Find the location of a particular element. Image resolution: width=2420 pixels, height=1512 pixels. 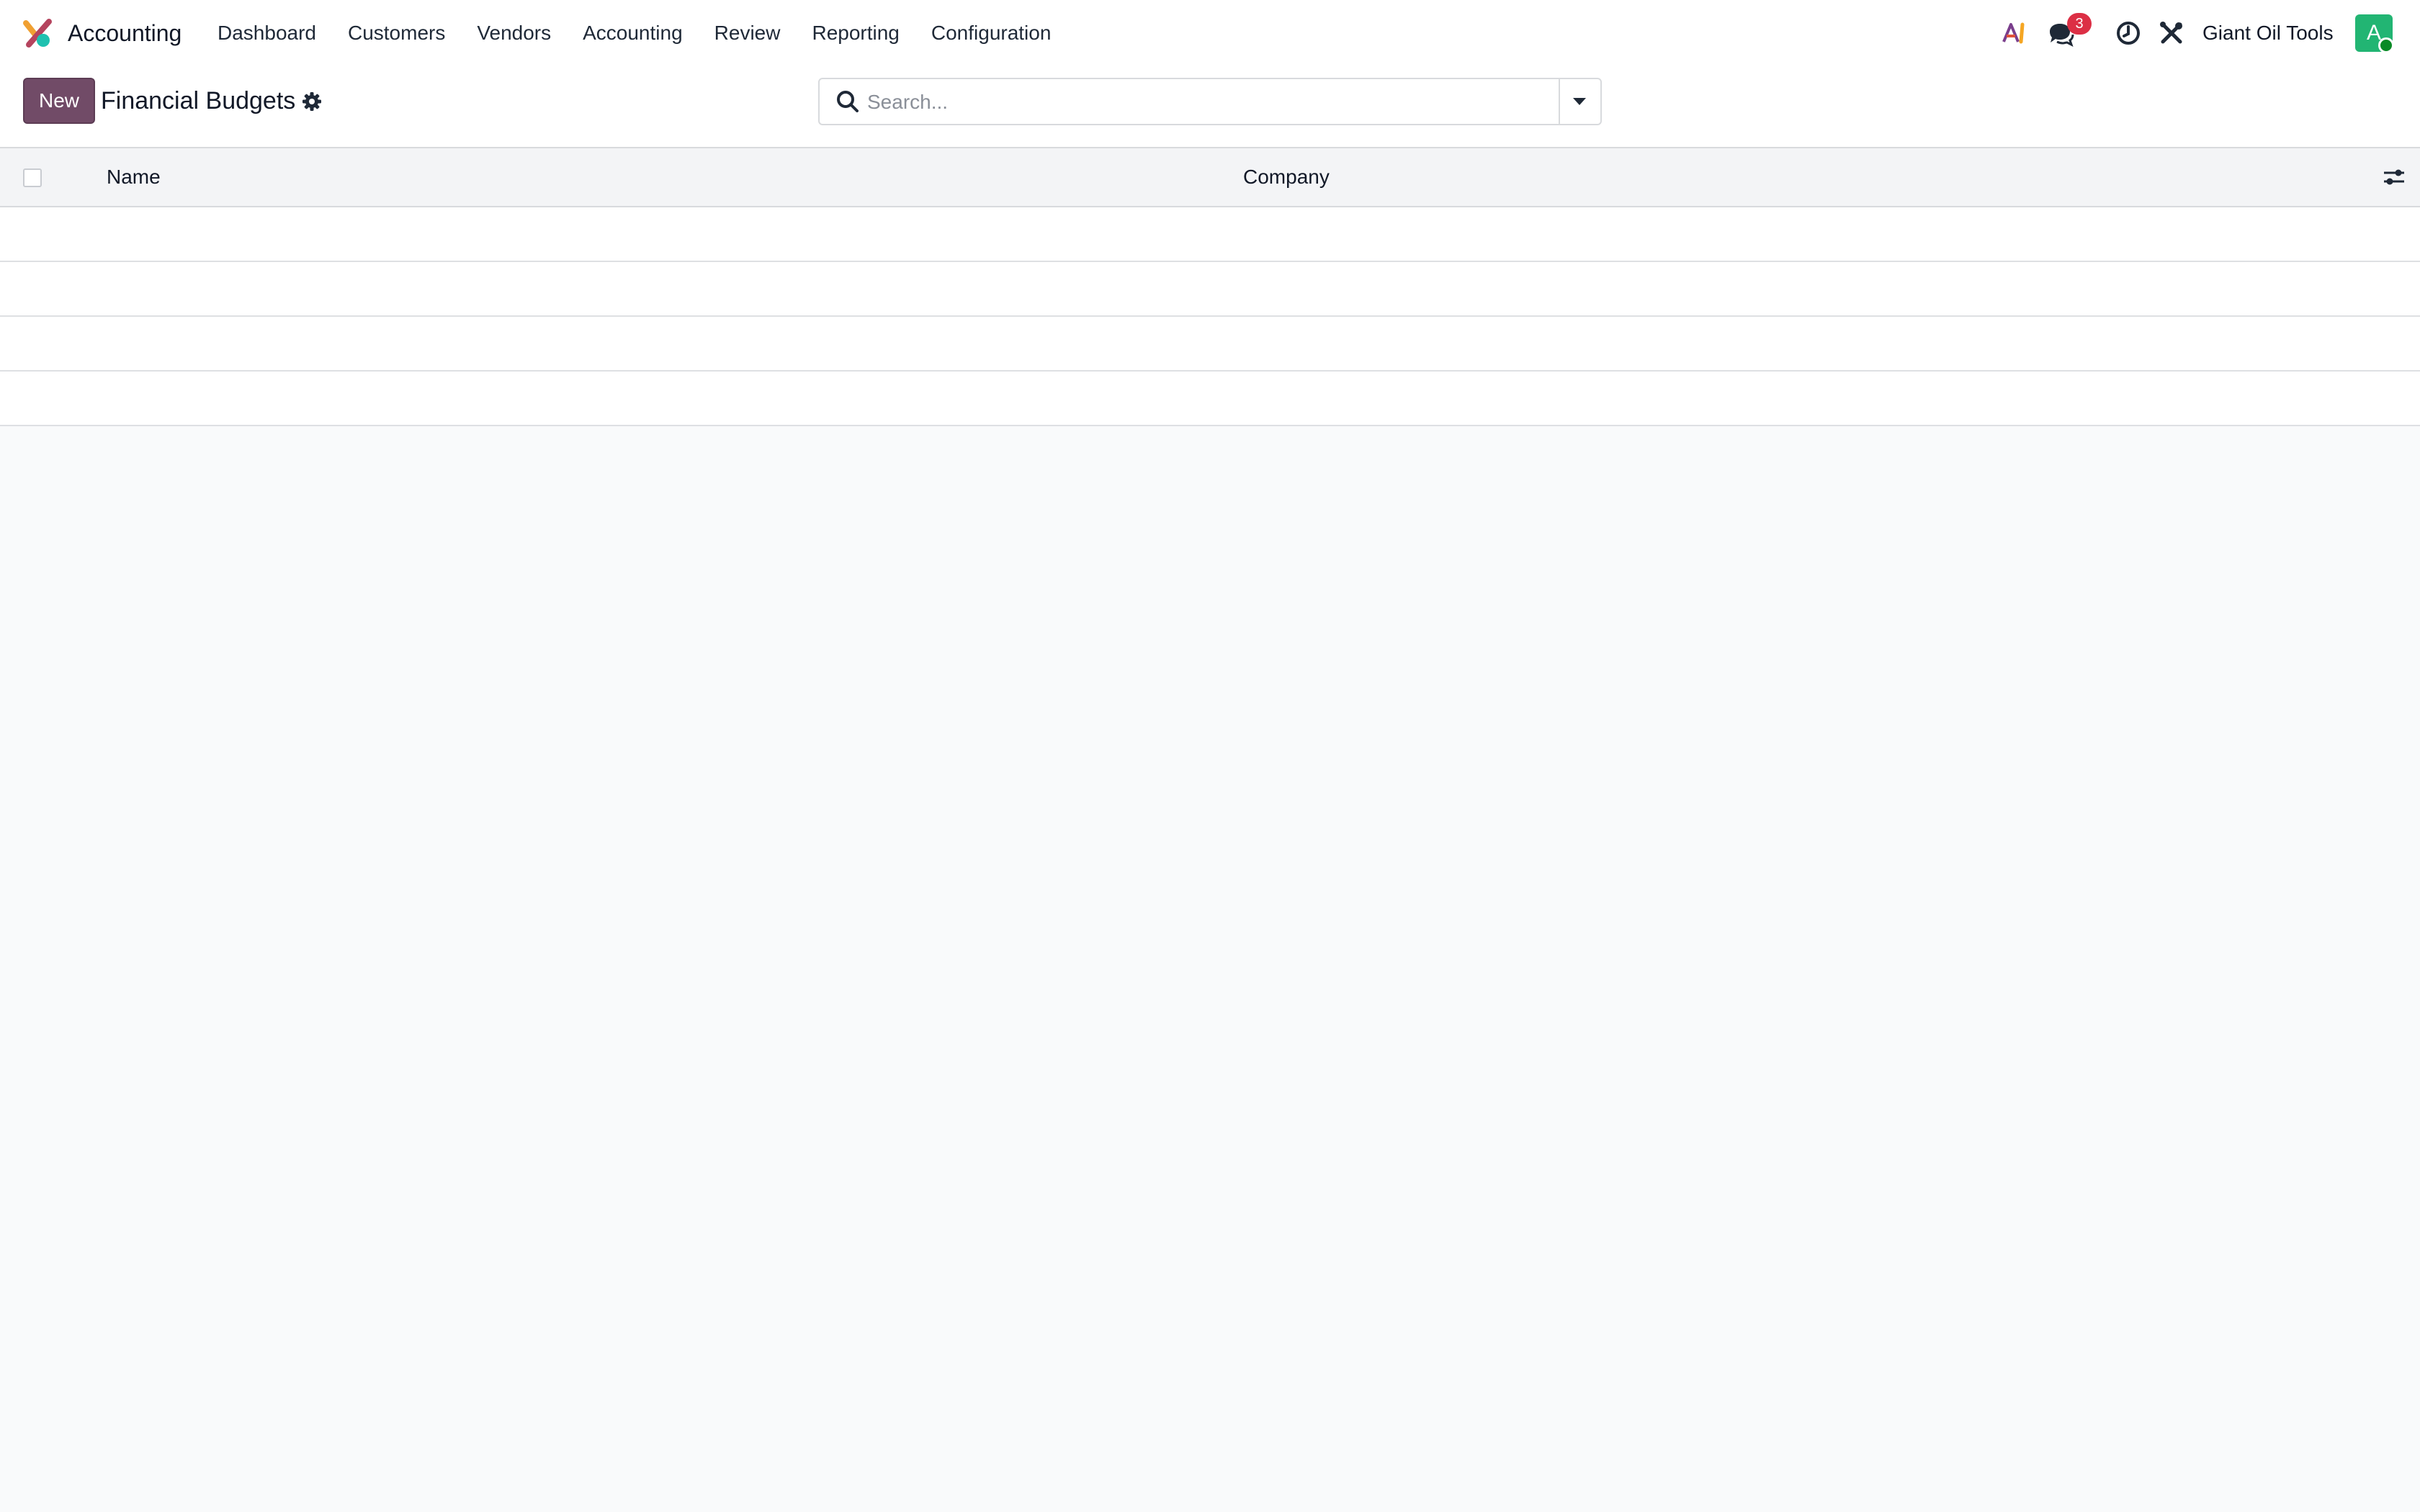

column-header-name: Name is located at coordinates (134, 177).